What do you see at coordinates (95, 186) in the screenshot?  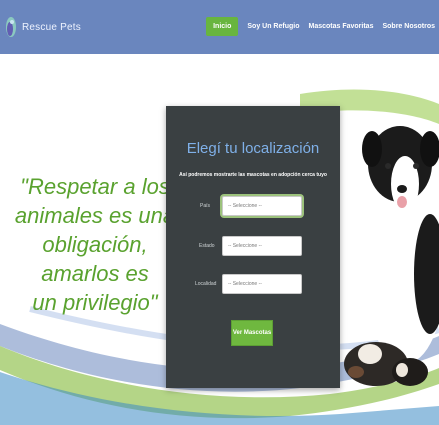 I see `quote-line: "Respetar a los` at bounding box center [95, 186].